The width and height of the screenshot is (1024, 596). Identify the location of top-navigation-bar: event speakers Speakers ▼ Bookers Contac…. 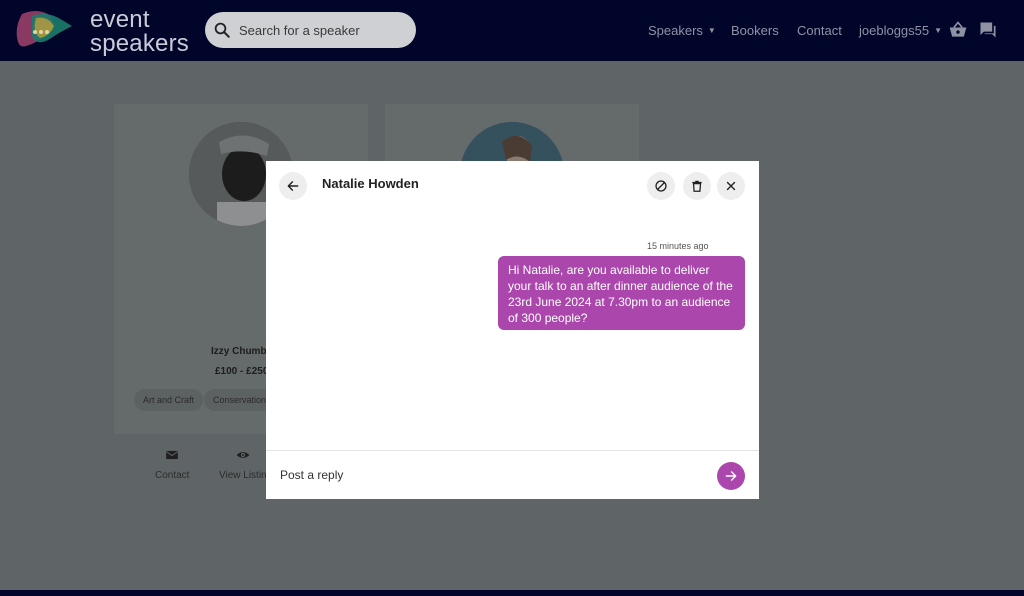
(512, 30).